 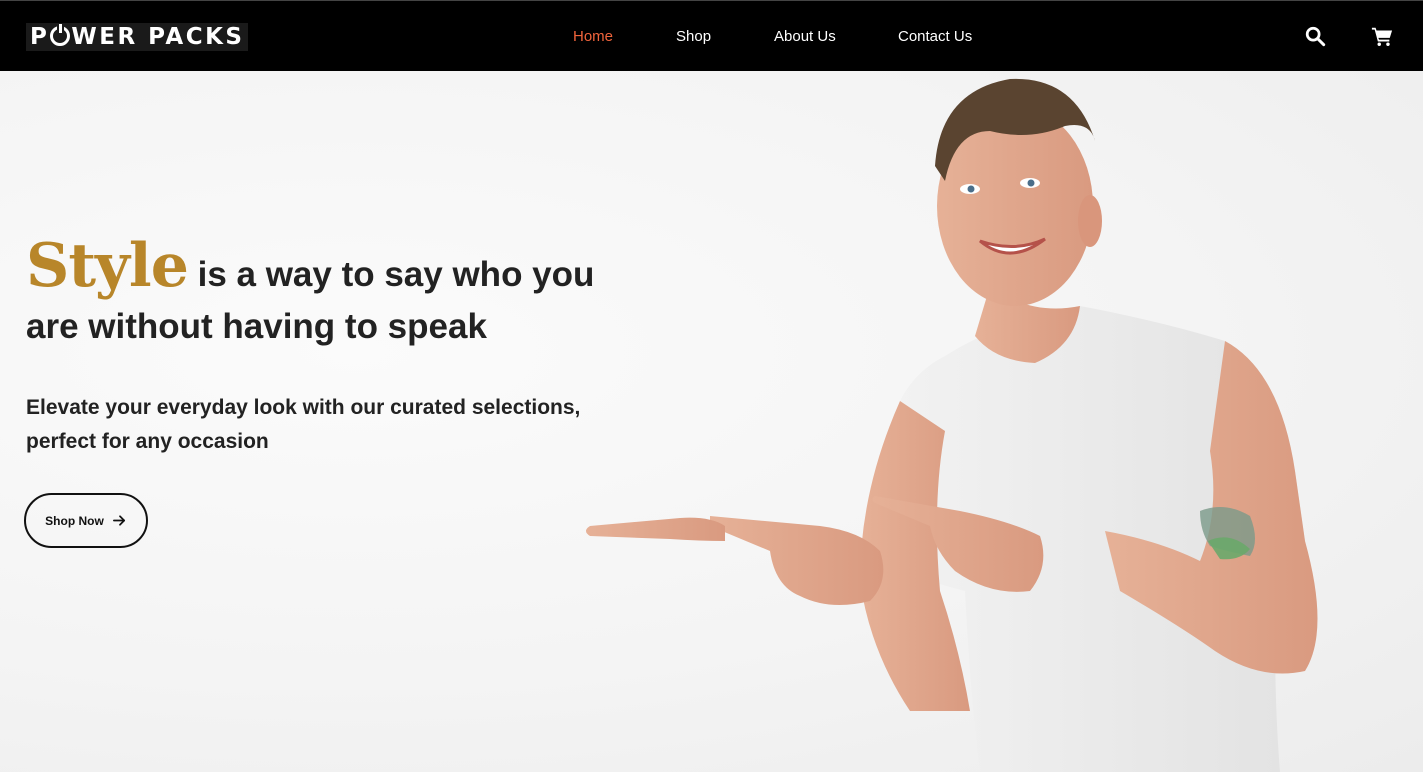 I want to click on main-nav: Home Shop About Us Contact Us, so click(x=711, y=36).